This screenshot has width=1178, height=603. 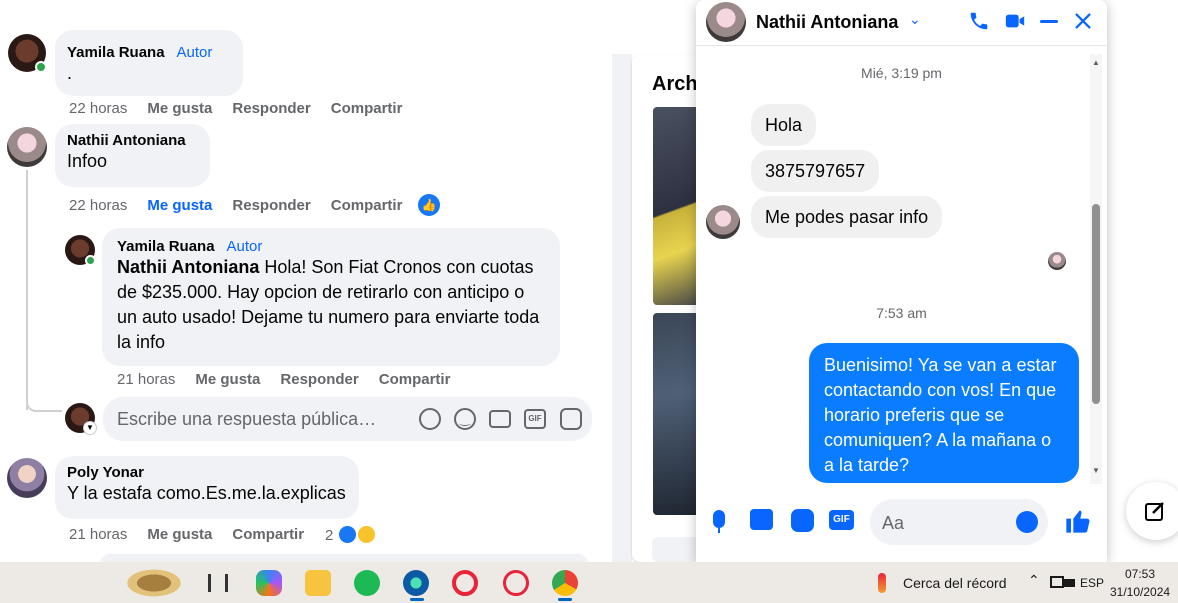 What do you see at coordinates (1096, 62) in the screenshot?
I see `scroll-up-arrow: ▲` at bounding box center [1096, 62].